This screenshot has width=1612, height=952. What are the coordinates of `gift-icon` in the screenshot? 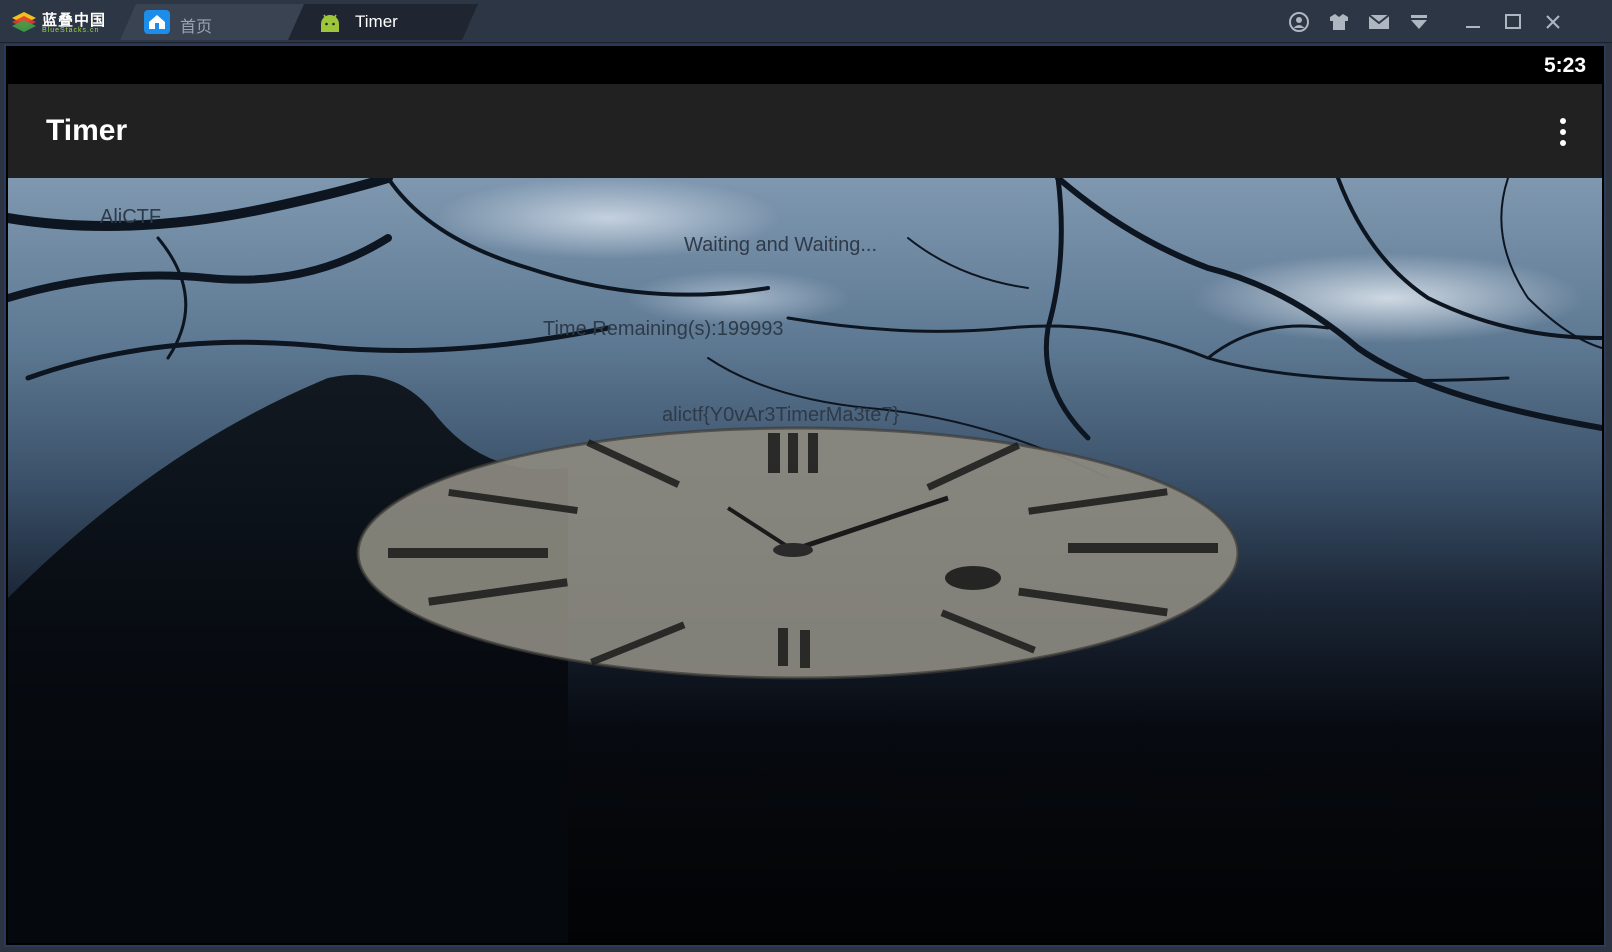 It's located at (1339, 22).